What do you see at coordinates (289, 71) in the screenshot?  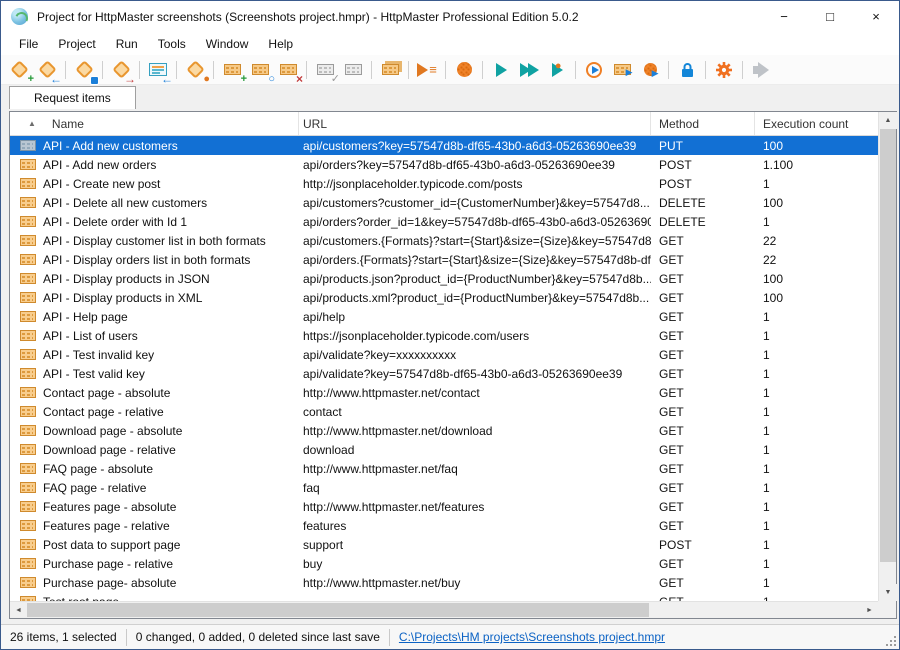 I see `delete-request-item-button: ×` at bounding box center [289, 71].